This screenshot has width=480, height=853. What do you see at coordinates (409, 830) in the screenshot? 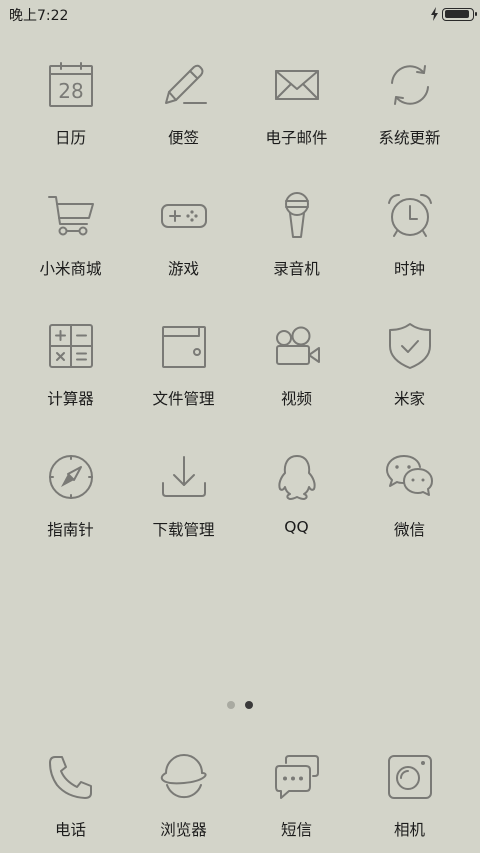
I see `app-label: 相机` at bounding box center [409, 830].